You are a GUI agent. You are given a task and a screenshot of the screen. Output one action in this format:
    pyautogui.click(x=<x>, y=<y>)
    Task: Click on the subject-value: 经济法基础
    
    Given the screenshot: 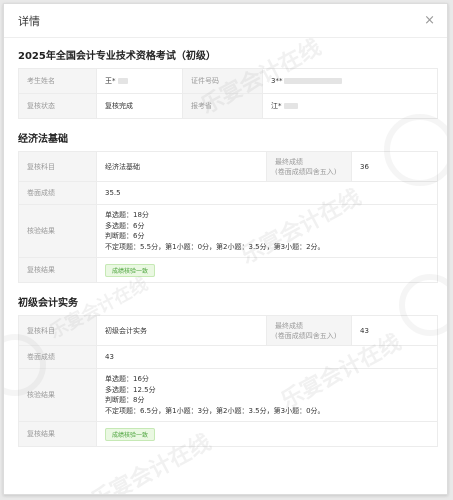 What is the action you would take?
    pyautogui.click(x=181, y=166)
    